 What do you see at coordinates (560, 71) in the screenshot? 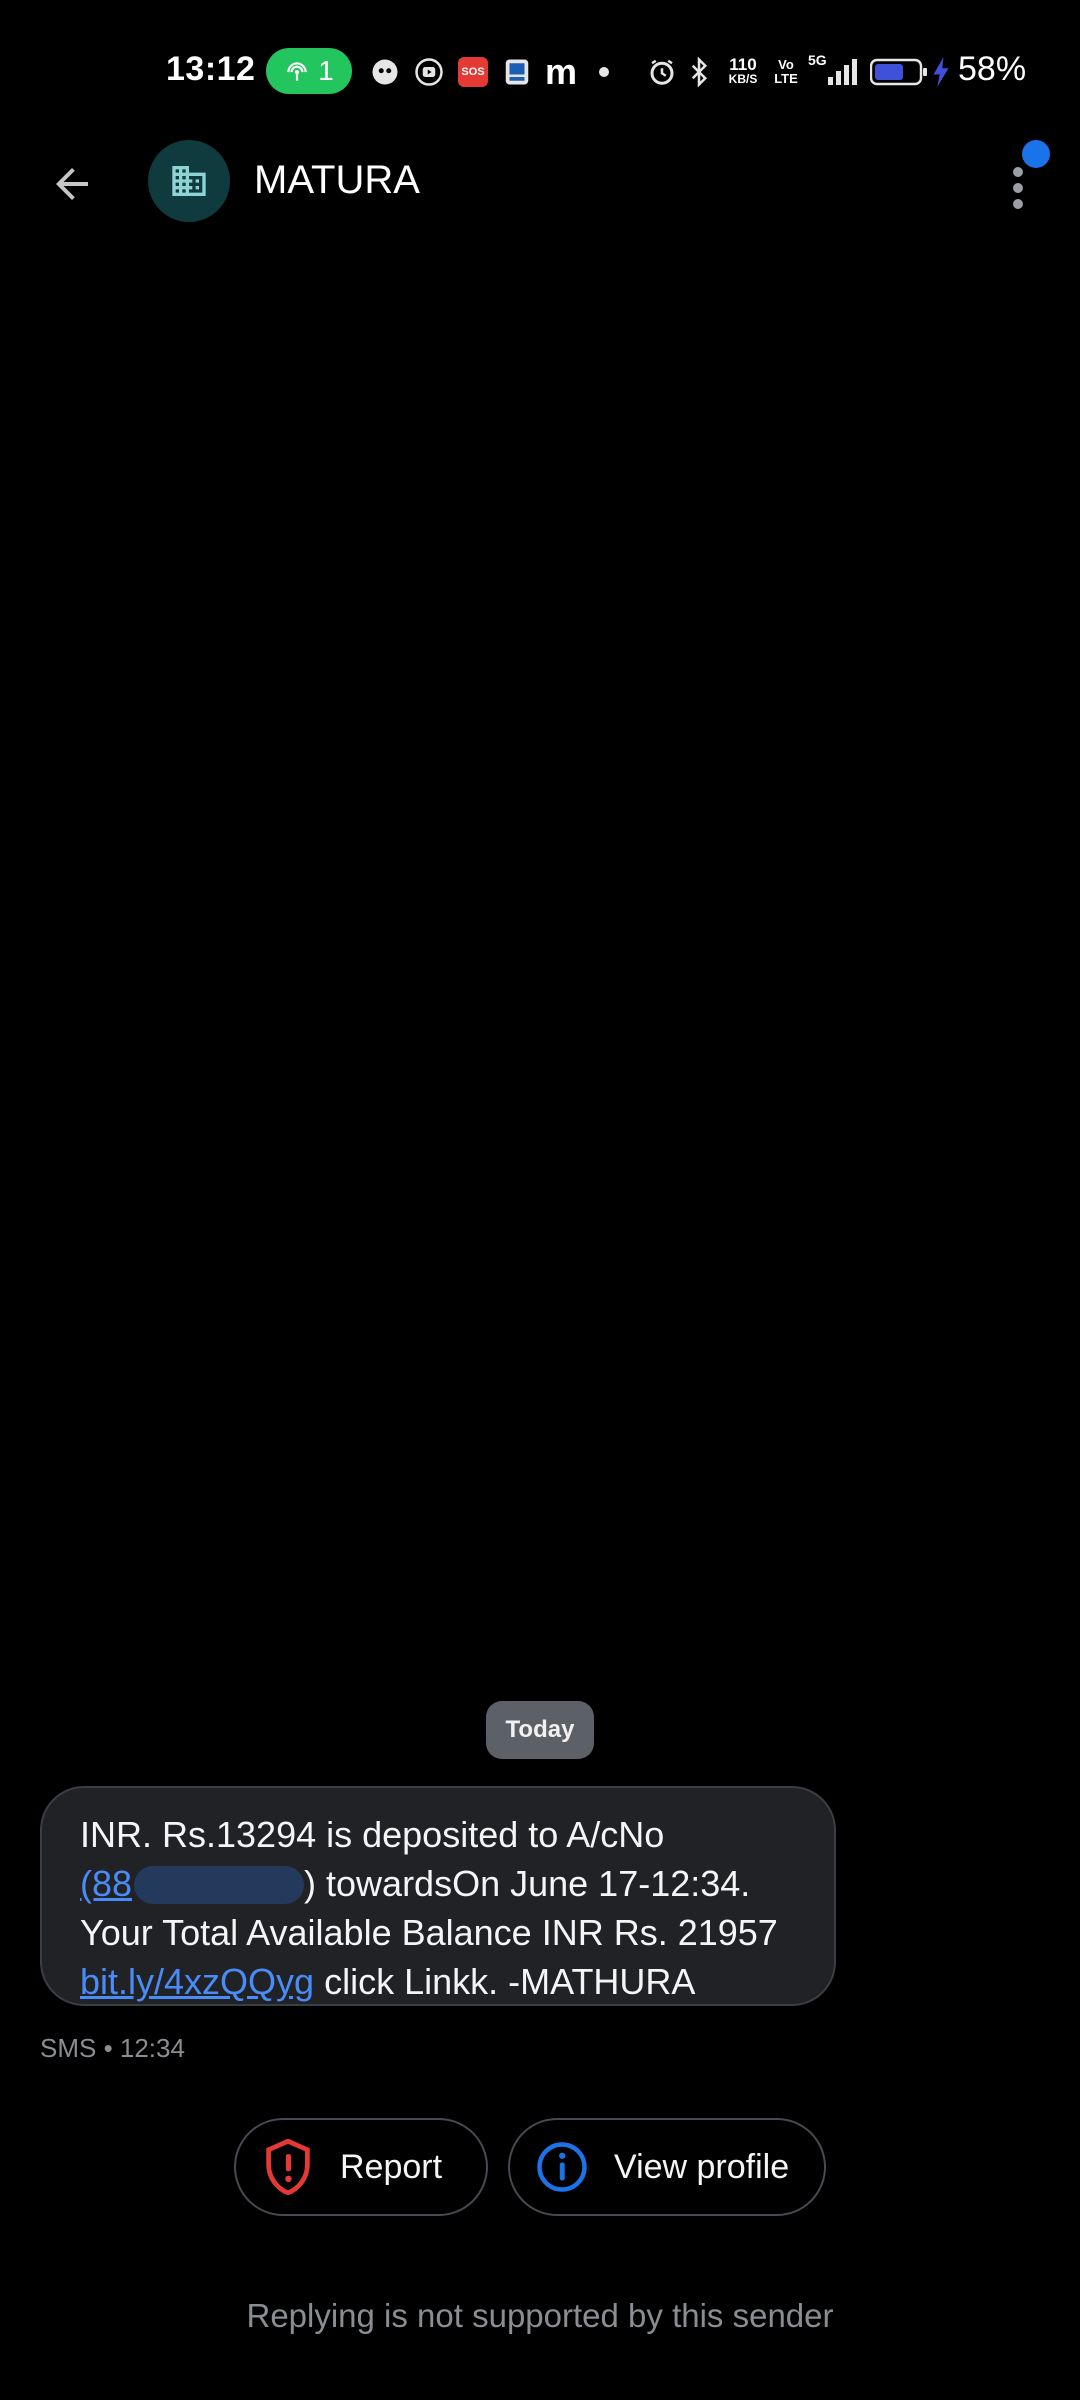
I see `m-icon: m` at bounding box center [560, 71].